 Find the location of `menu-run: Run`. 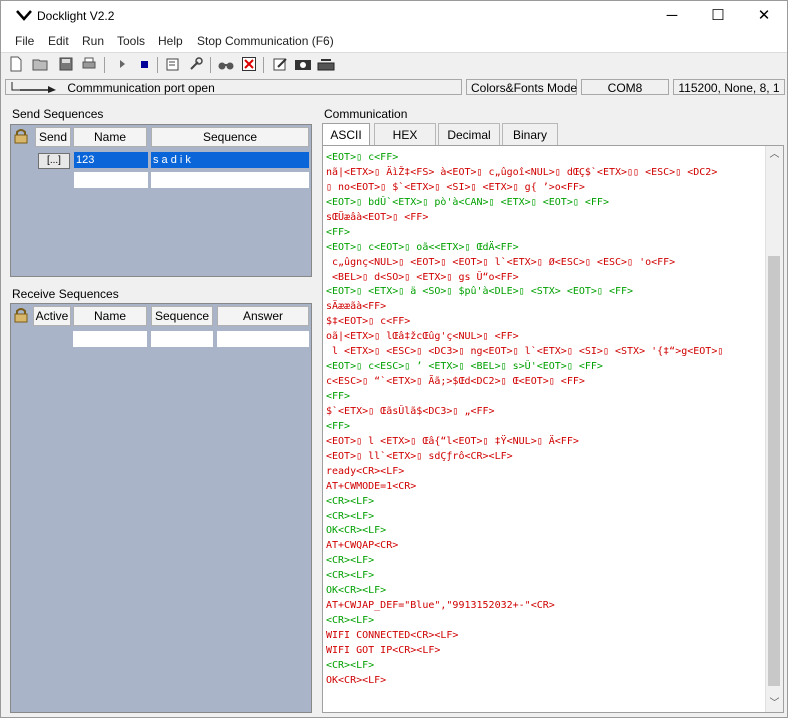

menu-run: Run is located at coordinates (93, 41).